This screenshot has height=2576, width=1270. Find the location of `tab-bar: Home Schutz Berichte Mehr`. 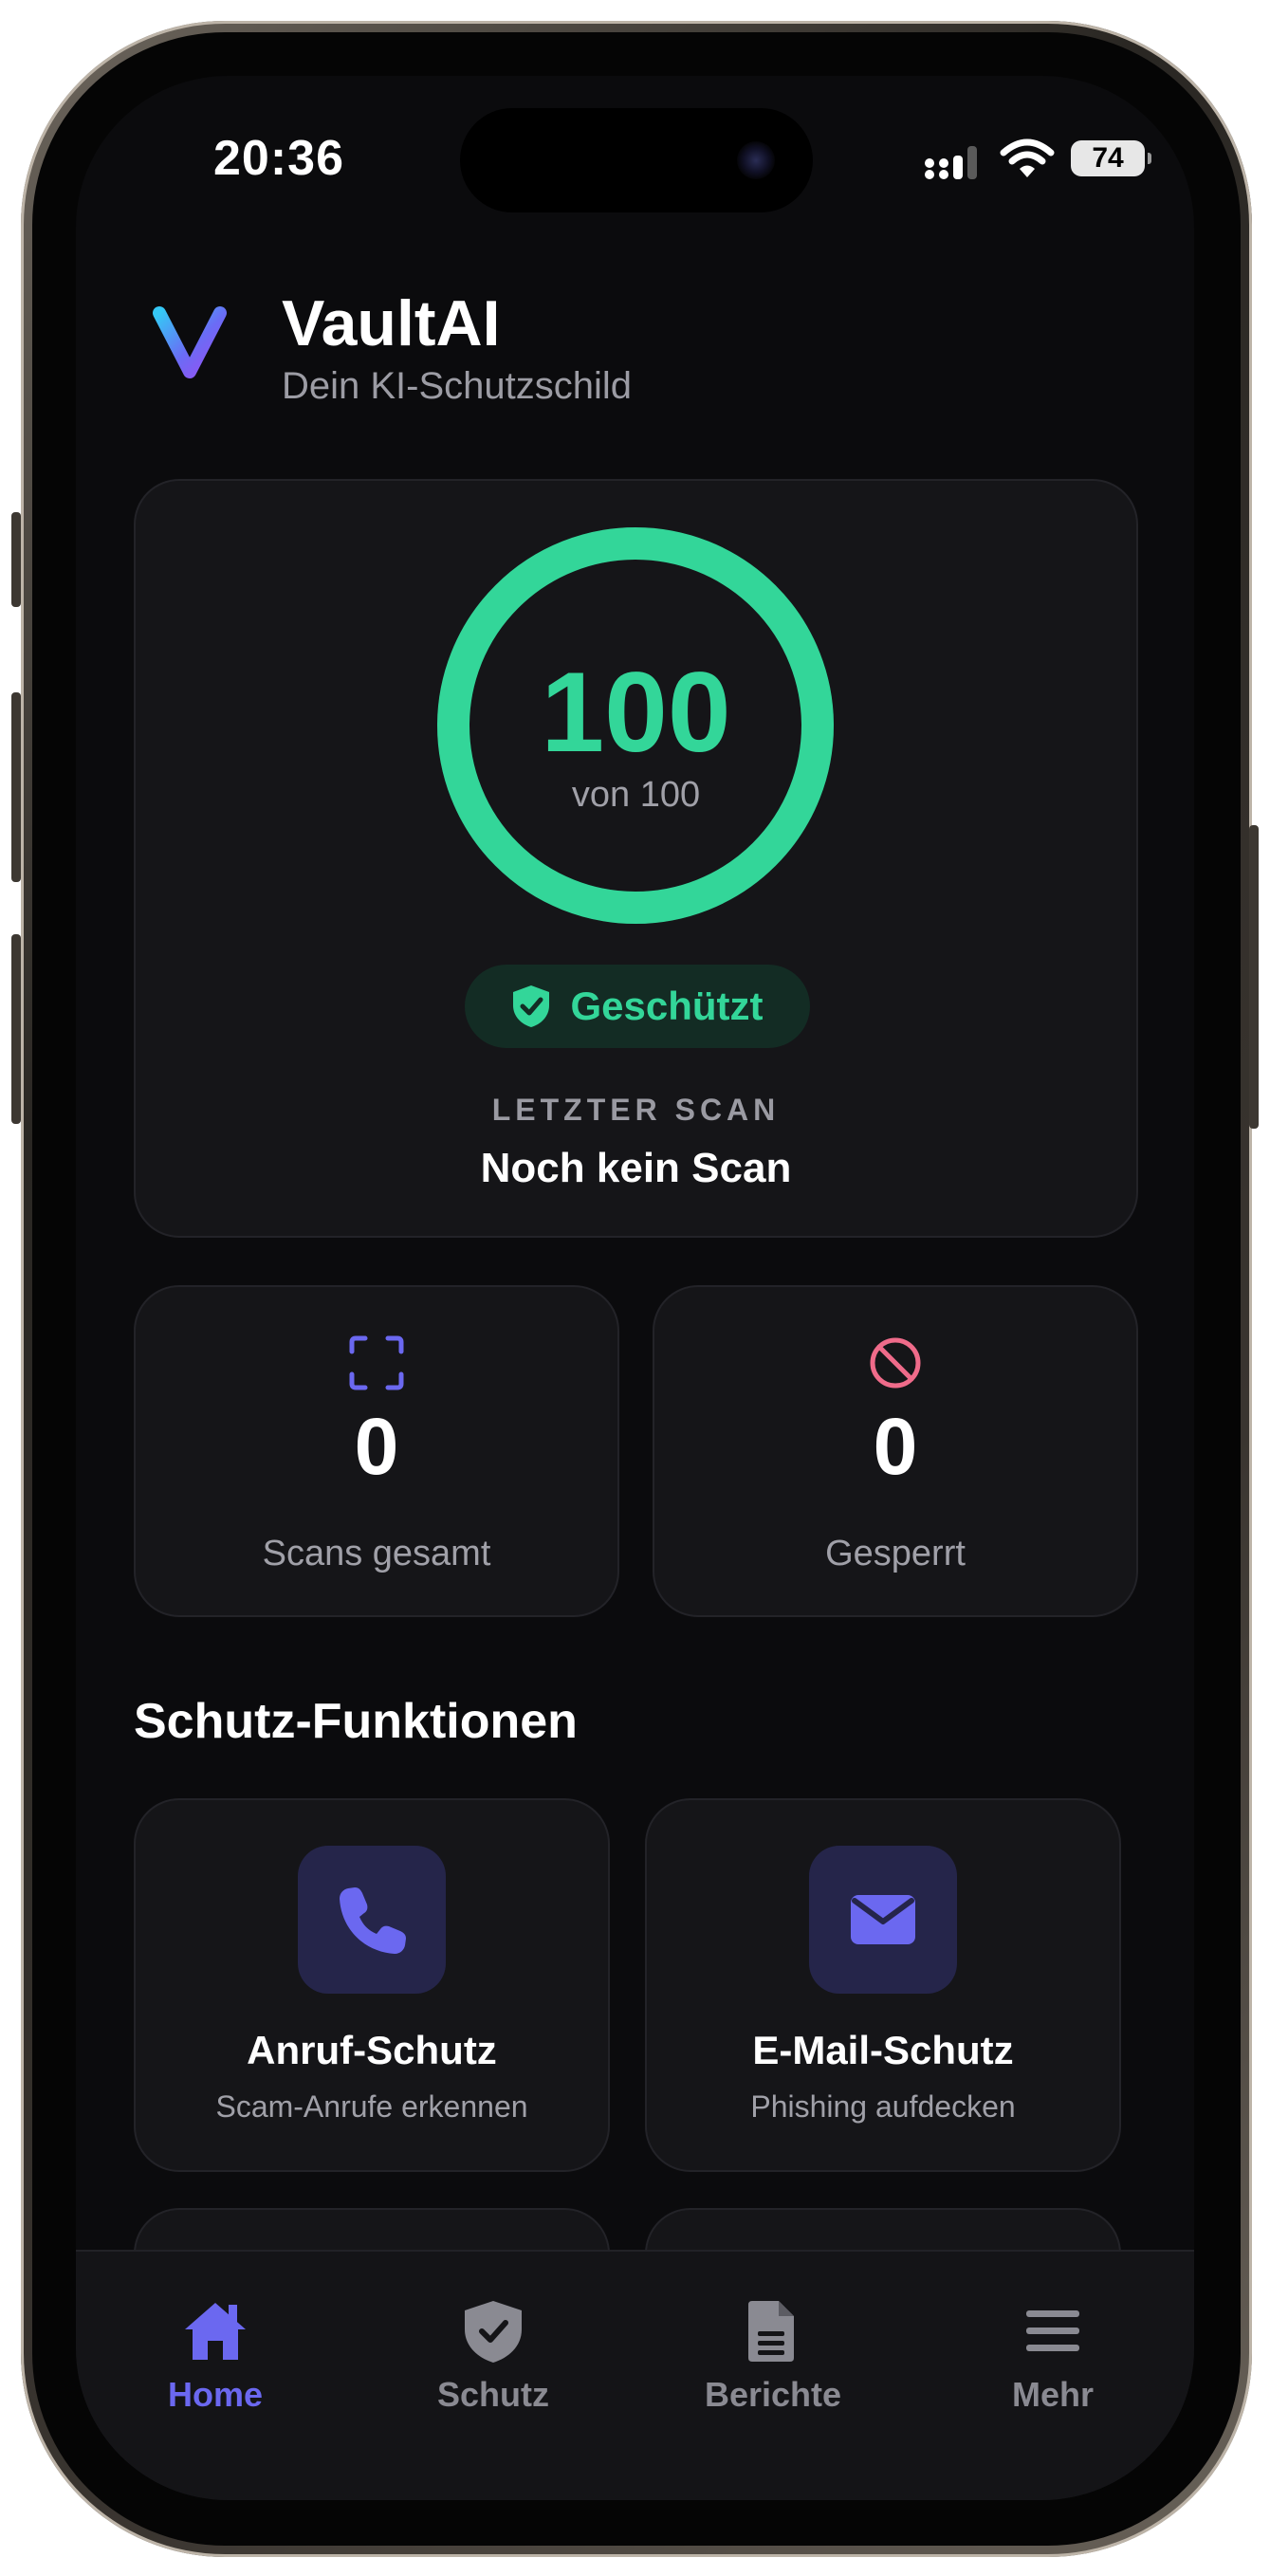

tab-bar: Home Schutz Berichte Mehr is located at coordinates (635, 2375).